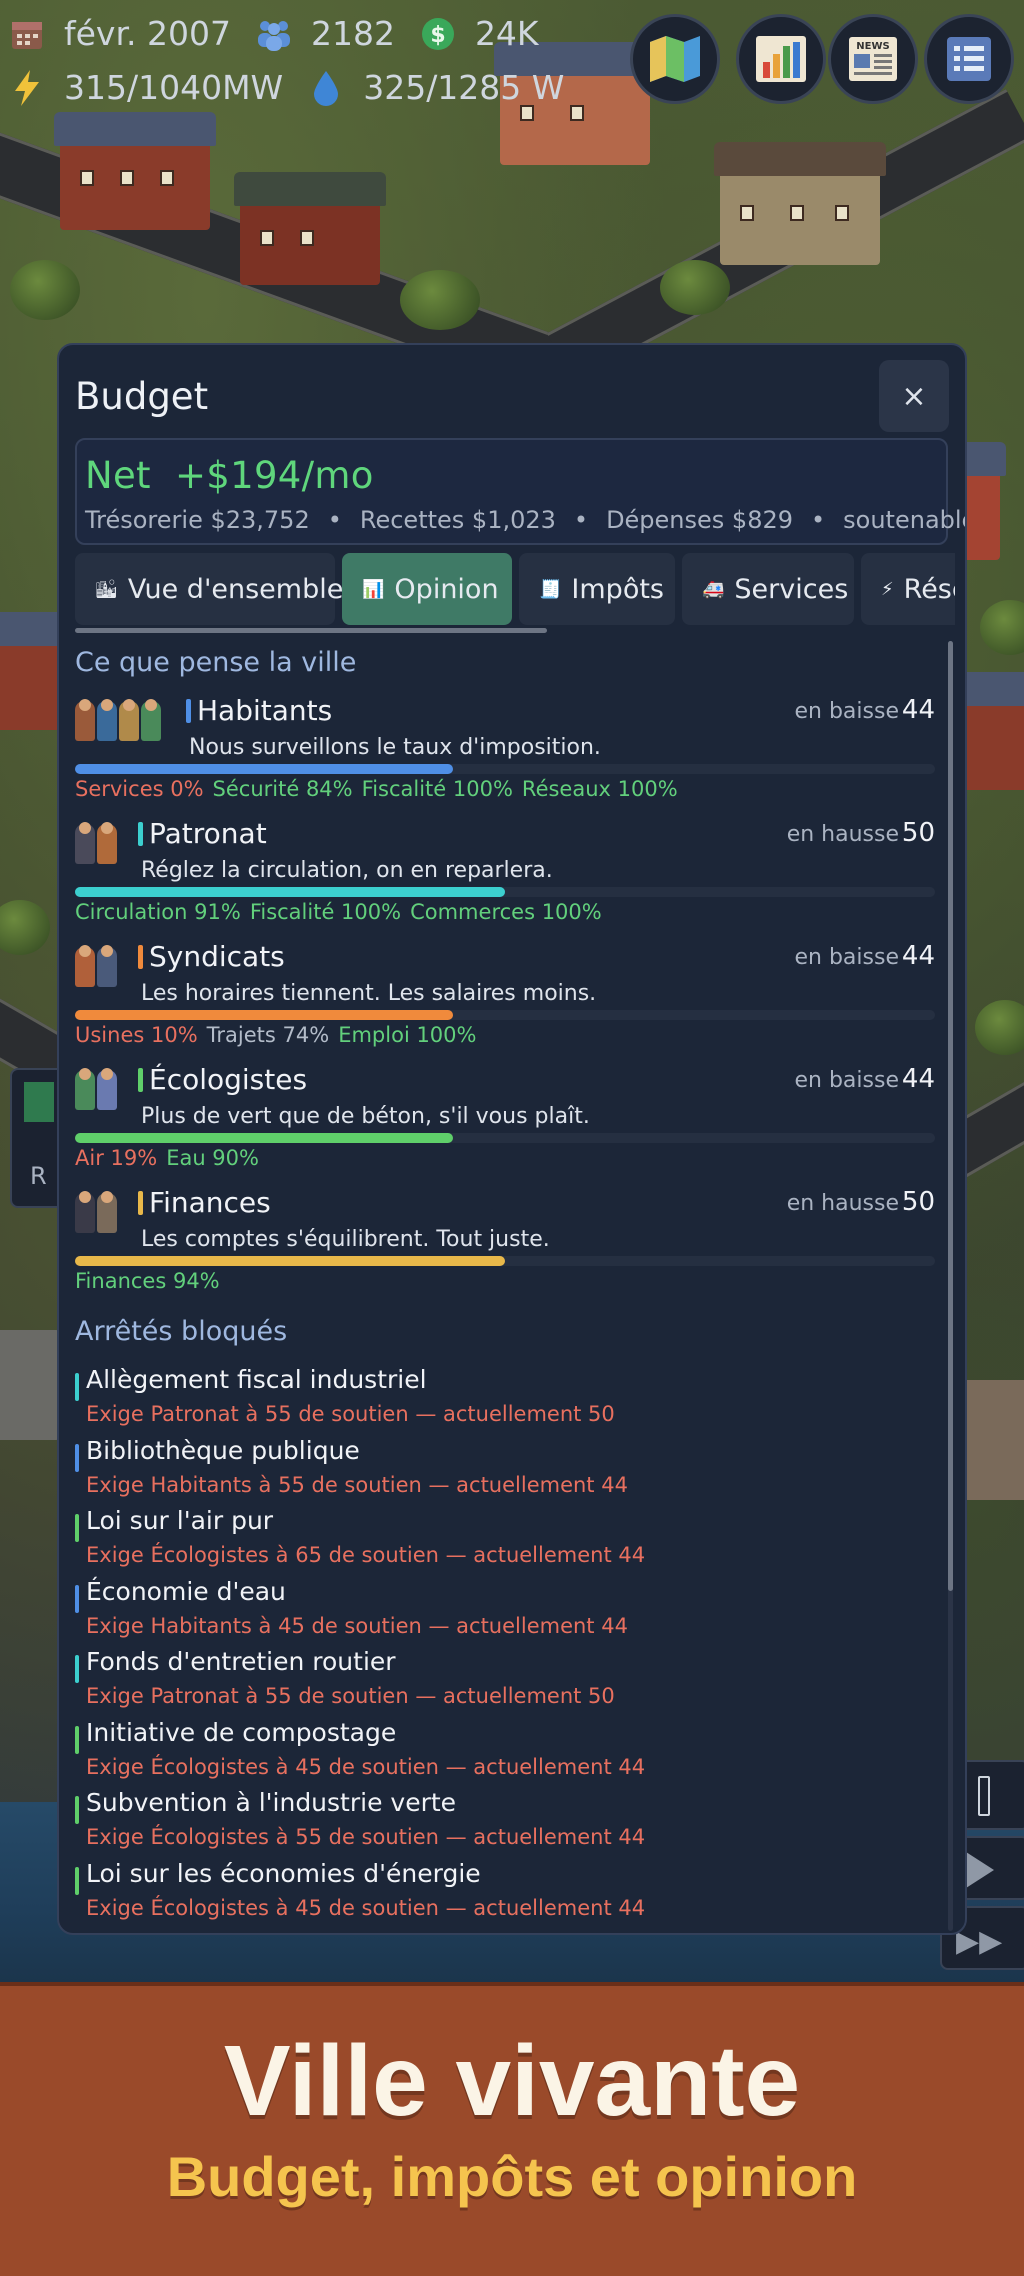 The width and height of the screenshot is (1024, 2276). Describe the element at coordinates (274, 34) in the screenshot. I see `people-icon` at that location.